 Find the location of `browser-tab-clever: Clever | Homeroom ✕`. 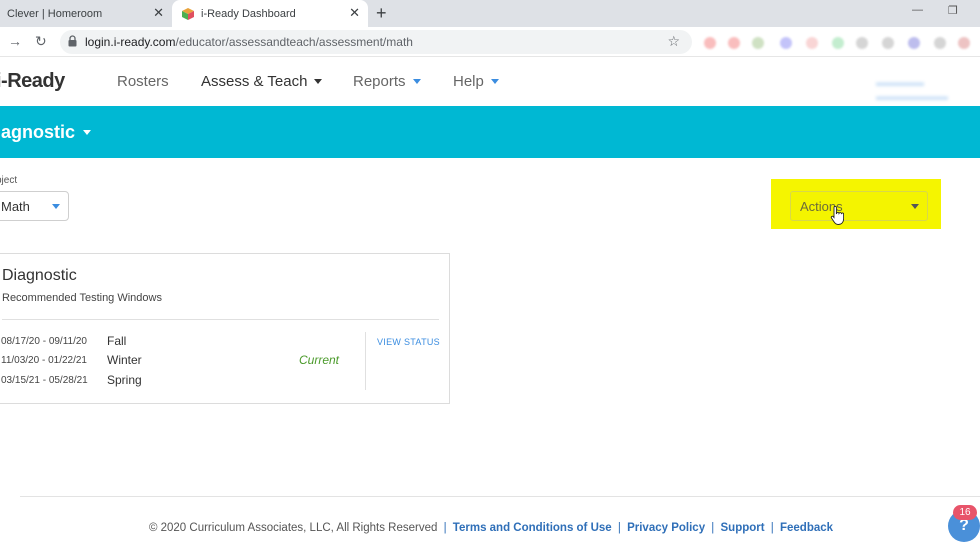

browser-tab-clever: Clever | Homeroom ✕ is located at coordinates (86, 13).